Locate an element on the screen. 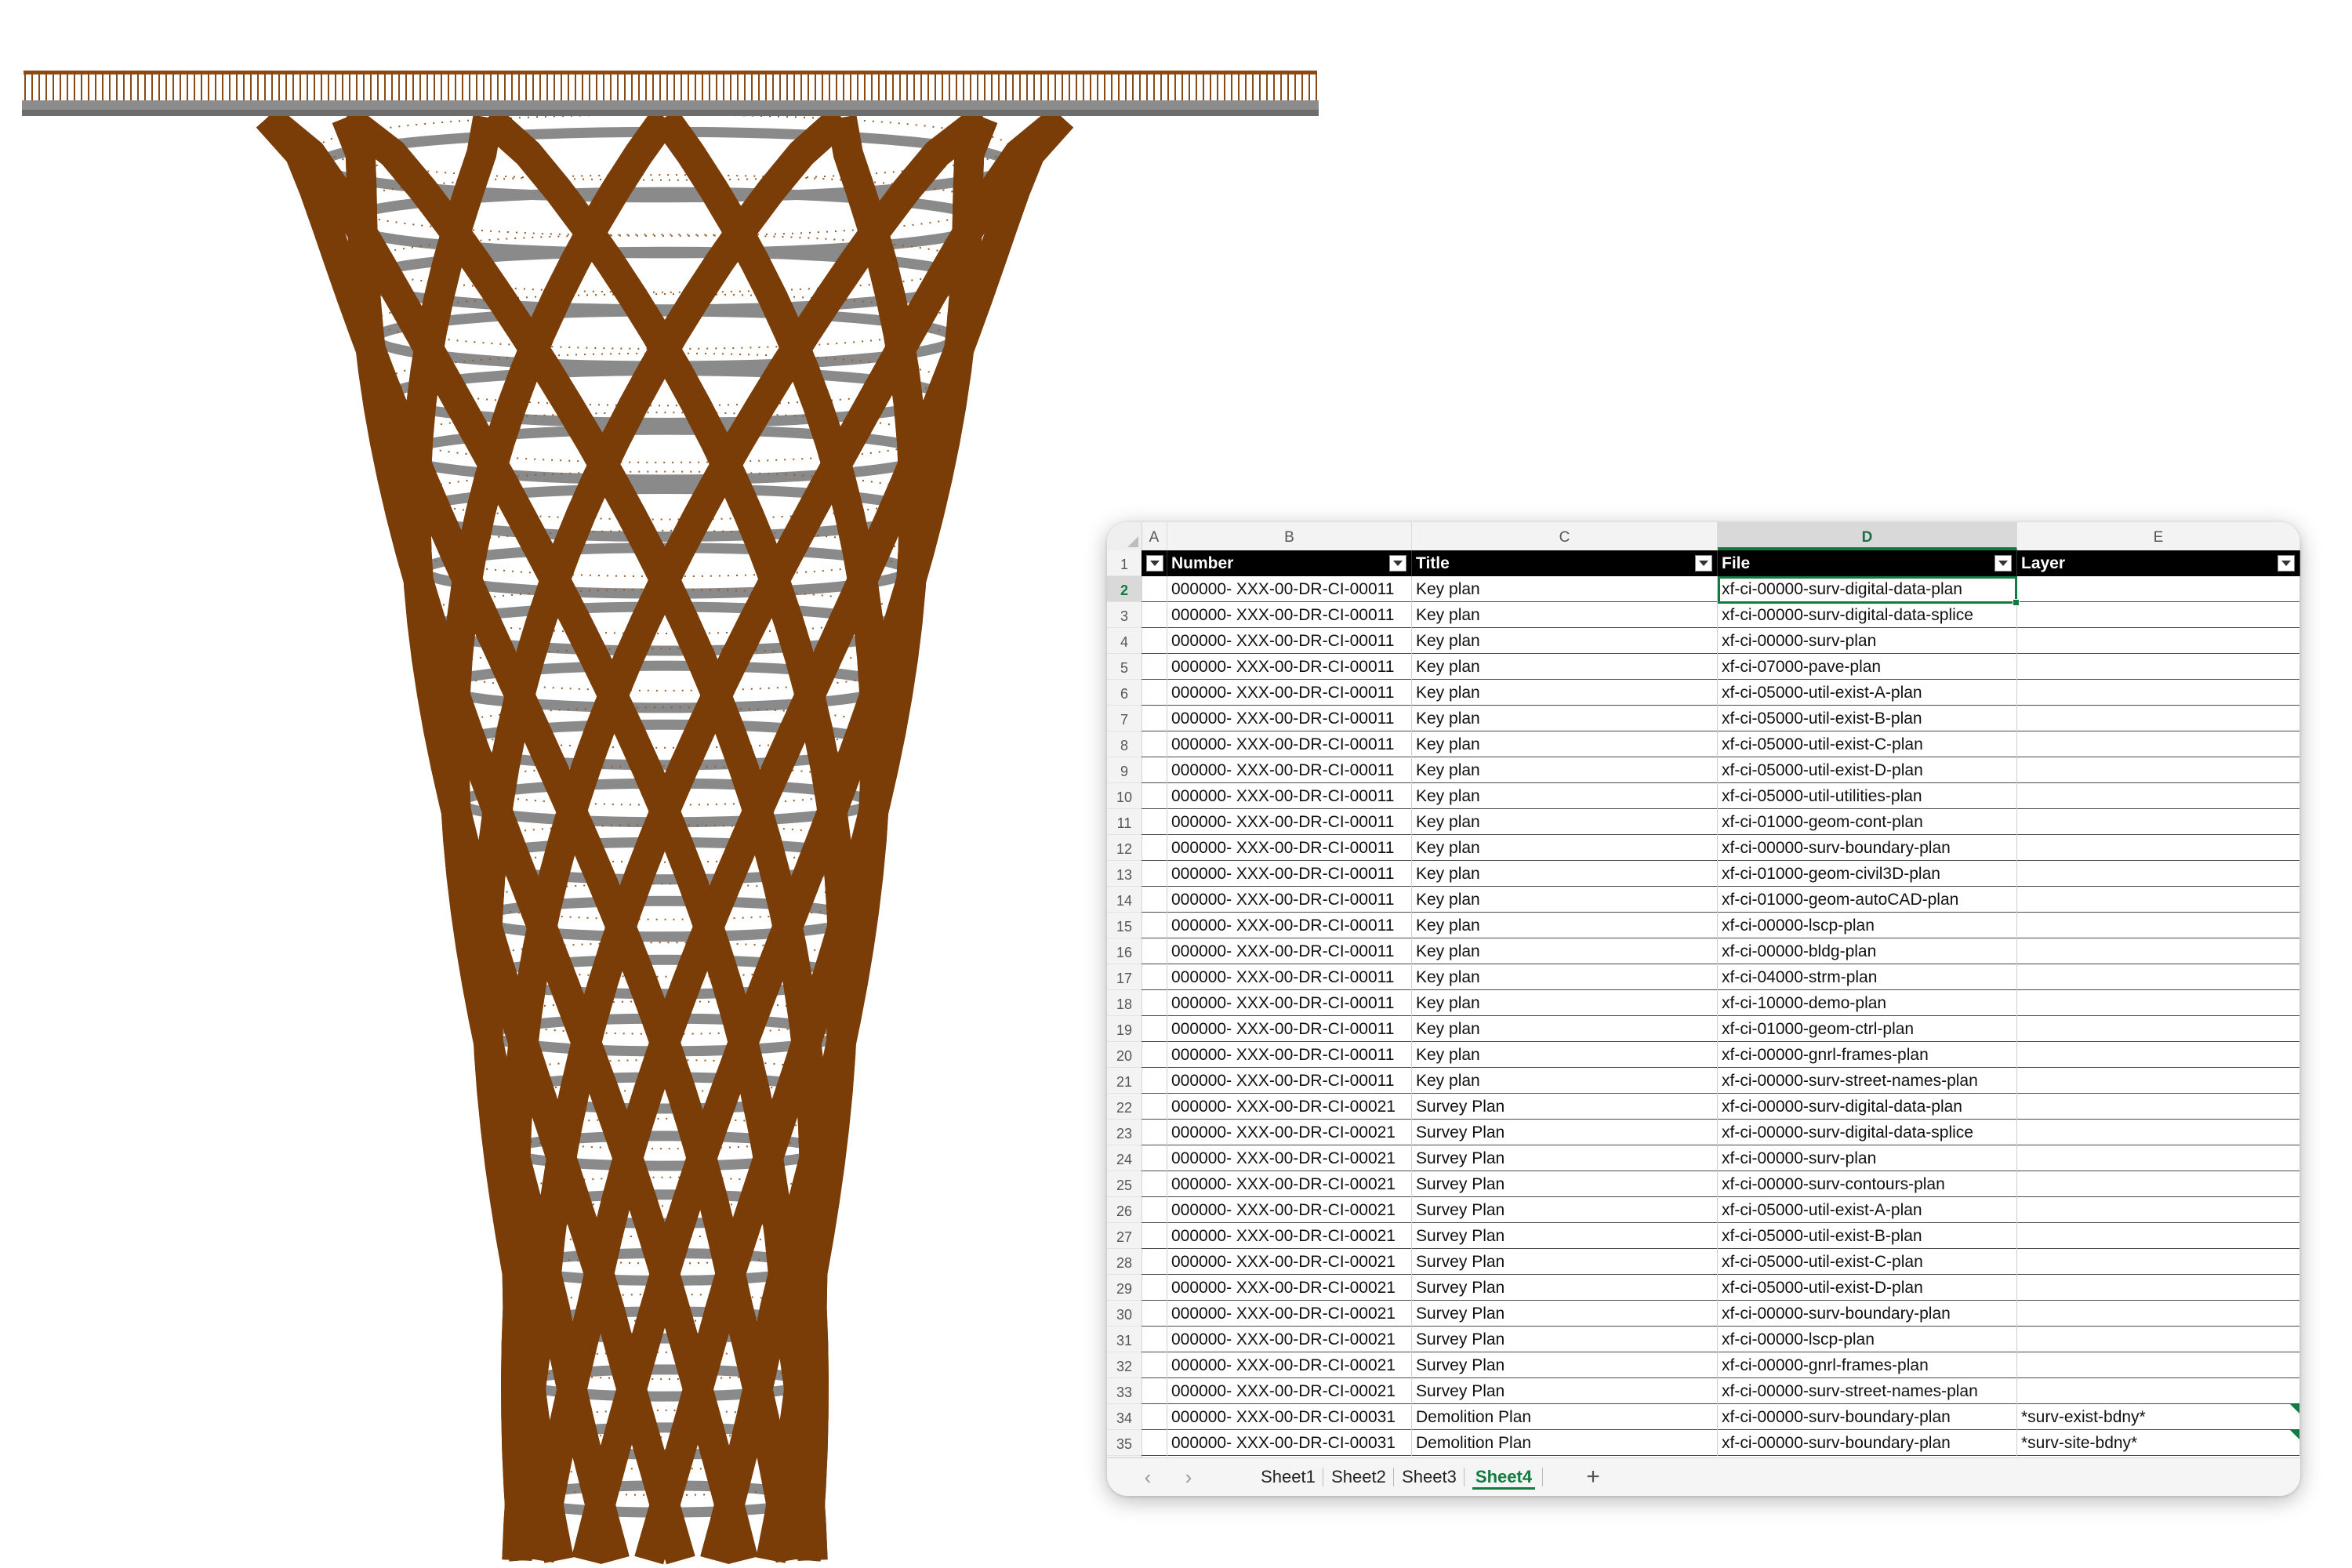  row-number: 19 is located at coordinates (1124, 1029).